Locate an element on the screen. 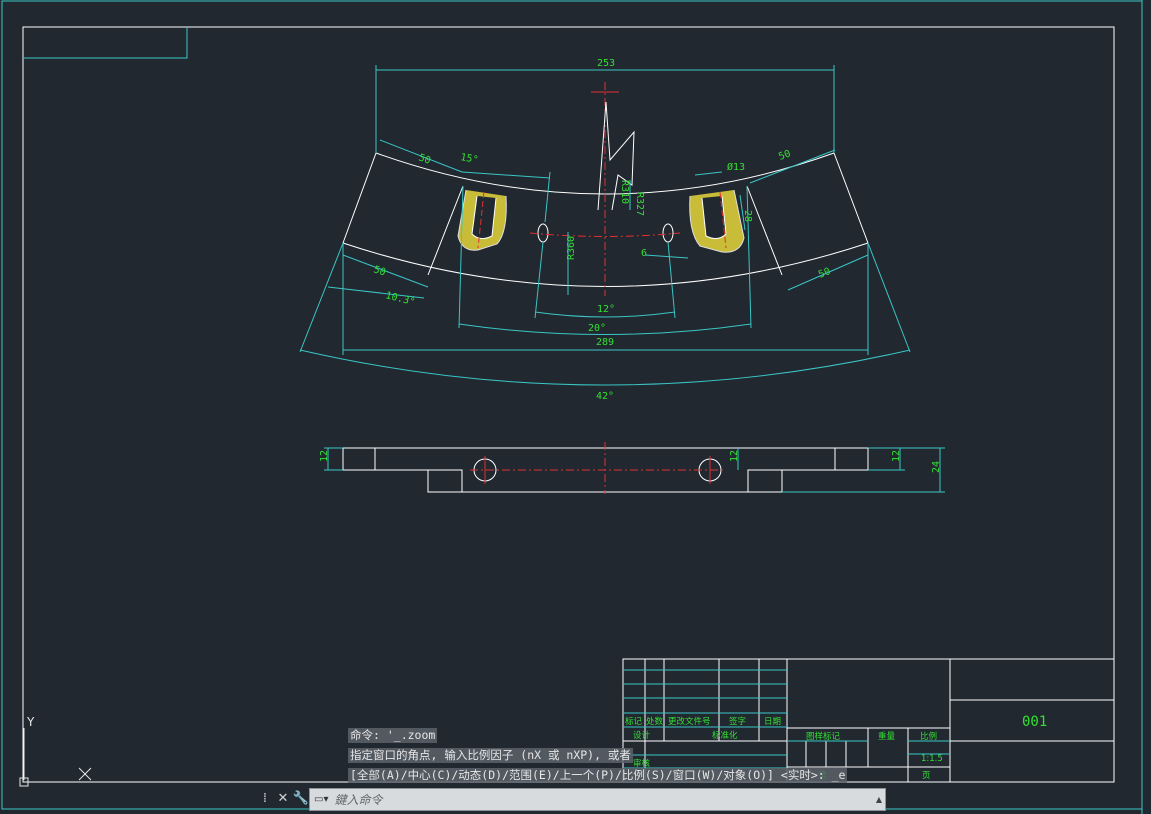  scroll-up-icon: ▲ is located at coordinates (879, 799).